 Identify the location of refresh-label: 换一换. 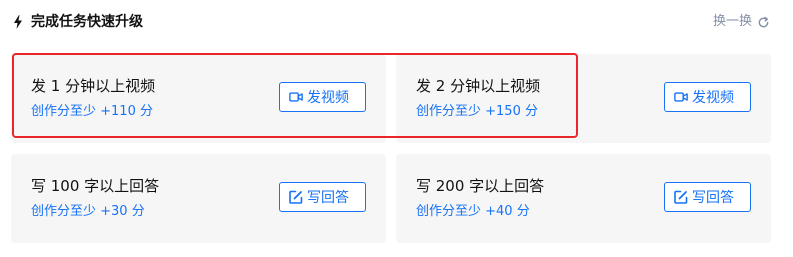
(732, 21).